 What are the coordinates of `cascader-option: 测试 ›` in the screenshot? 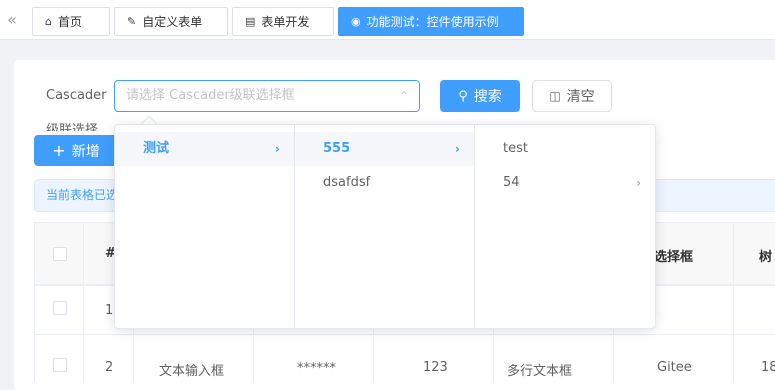 It's located at (204, 149).